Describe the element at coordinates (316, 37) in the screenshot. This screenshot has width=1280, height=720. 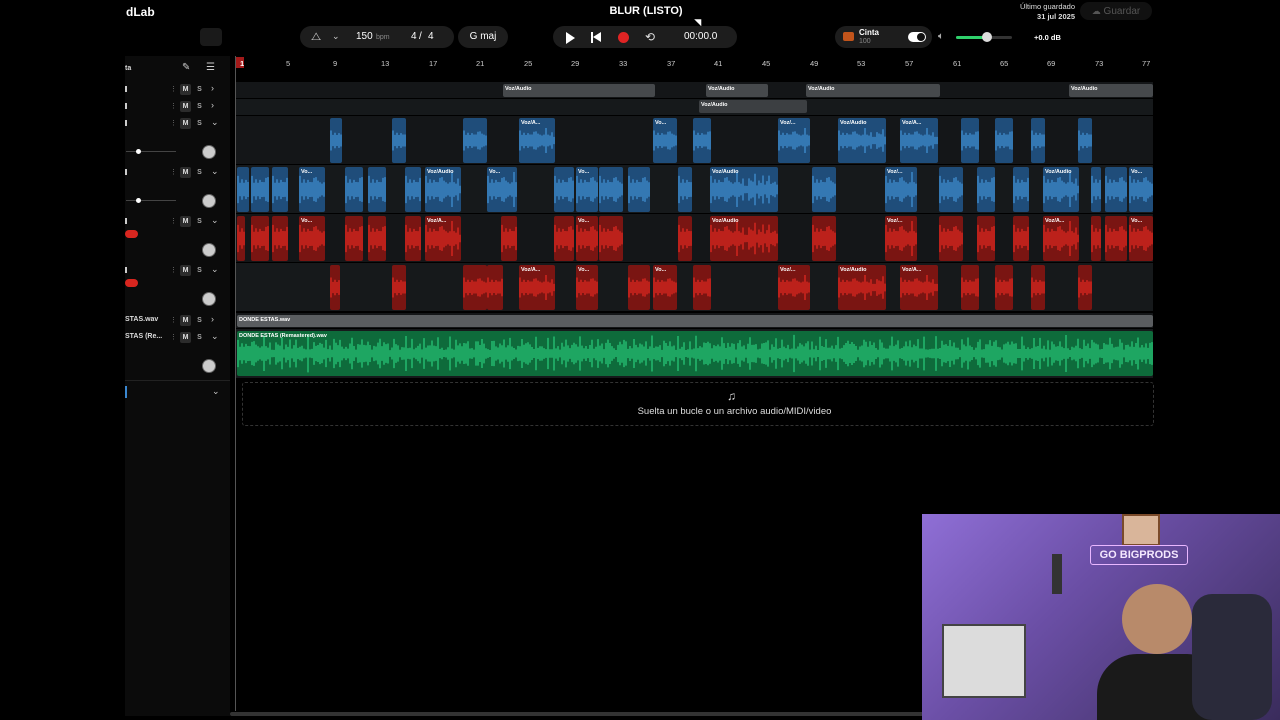
I see `metronome-icon: ⧍` at that location.